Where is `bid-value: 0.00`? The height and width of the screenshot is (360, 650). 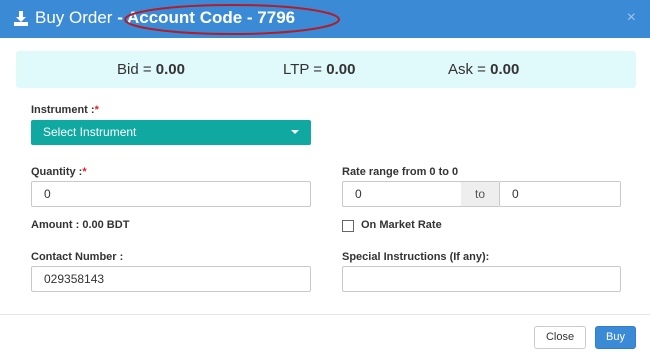
bid-value: 0.00 is located at coordinates (170, 69).